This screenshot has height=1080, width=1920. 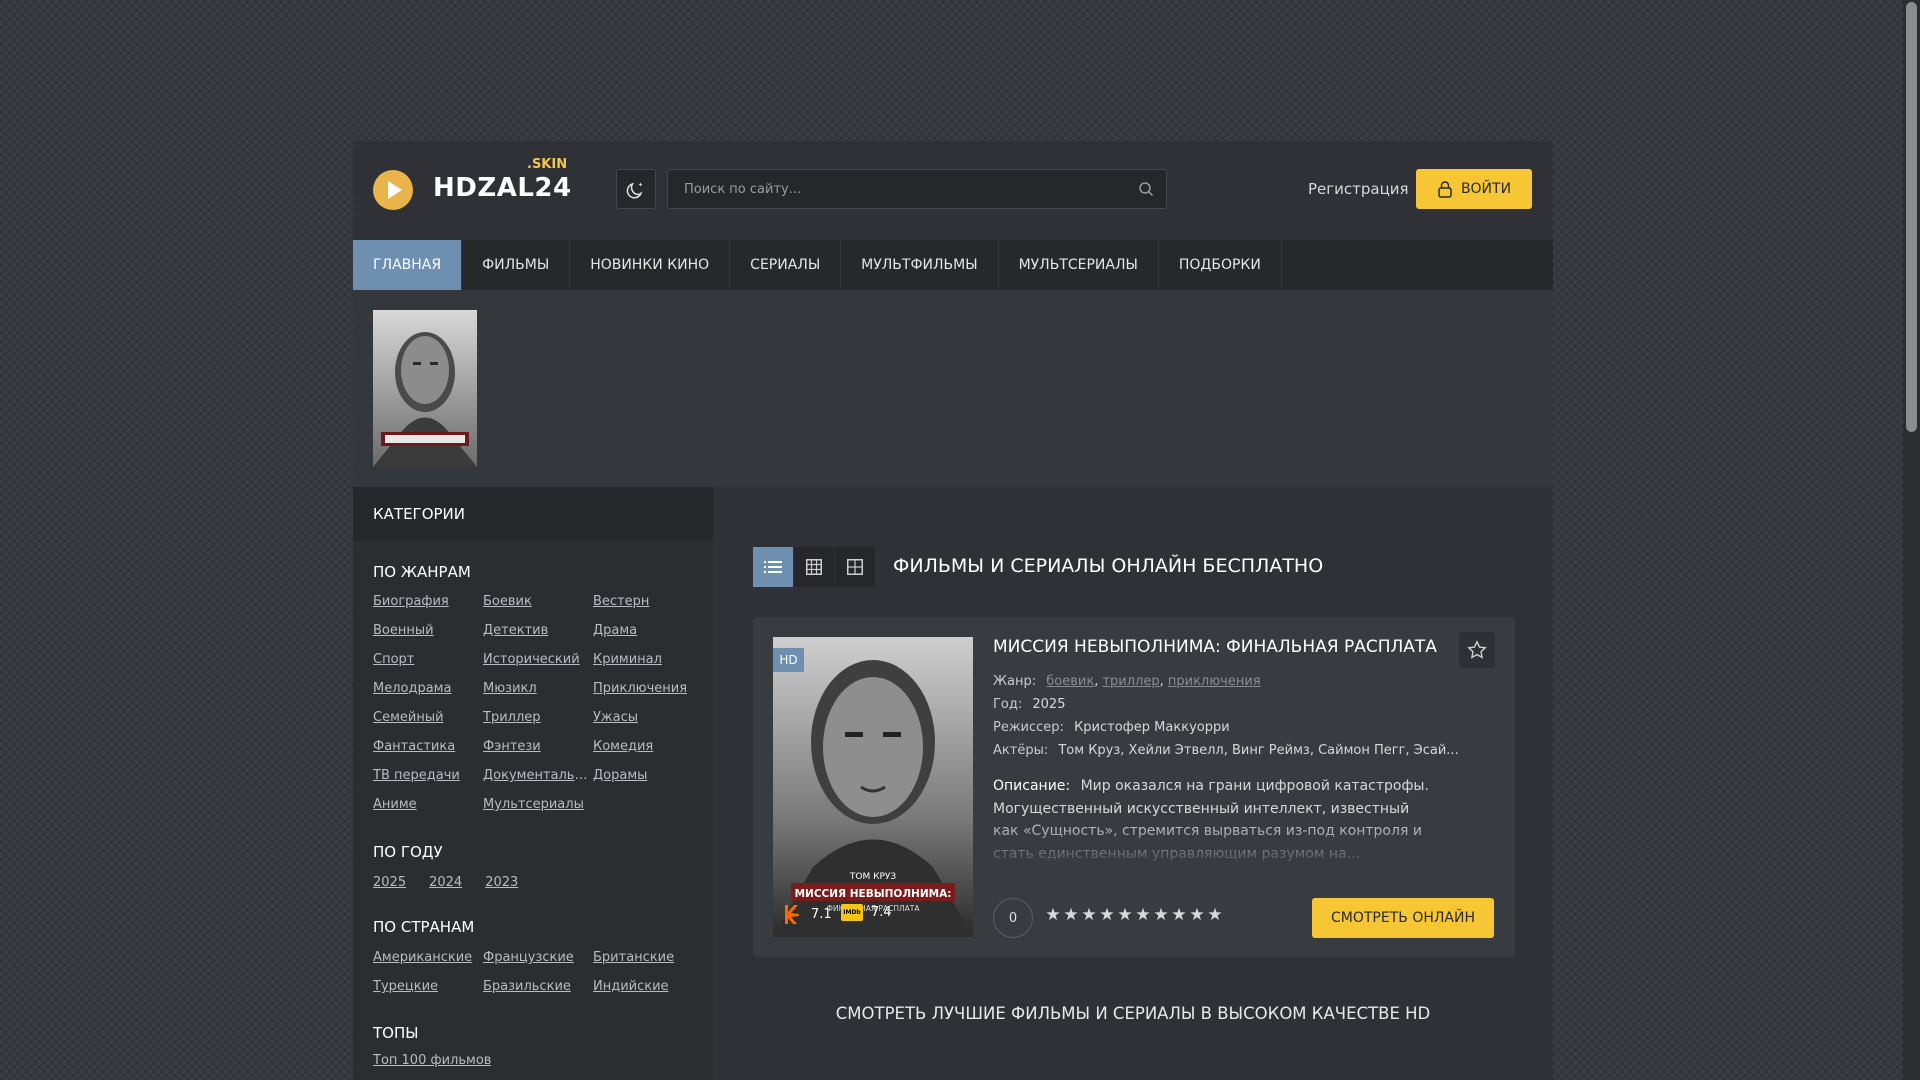 I want to click on genre-line: Жанр: боевик, триллер, приключения, so click(x=1127, y=681).